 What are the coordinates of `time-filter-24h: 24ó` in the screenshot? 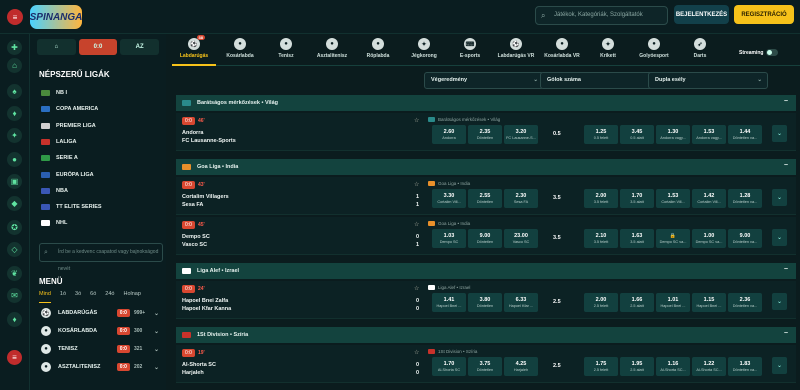 It's located at (109, 297).